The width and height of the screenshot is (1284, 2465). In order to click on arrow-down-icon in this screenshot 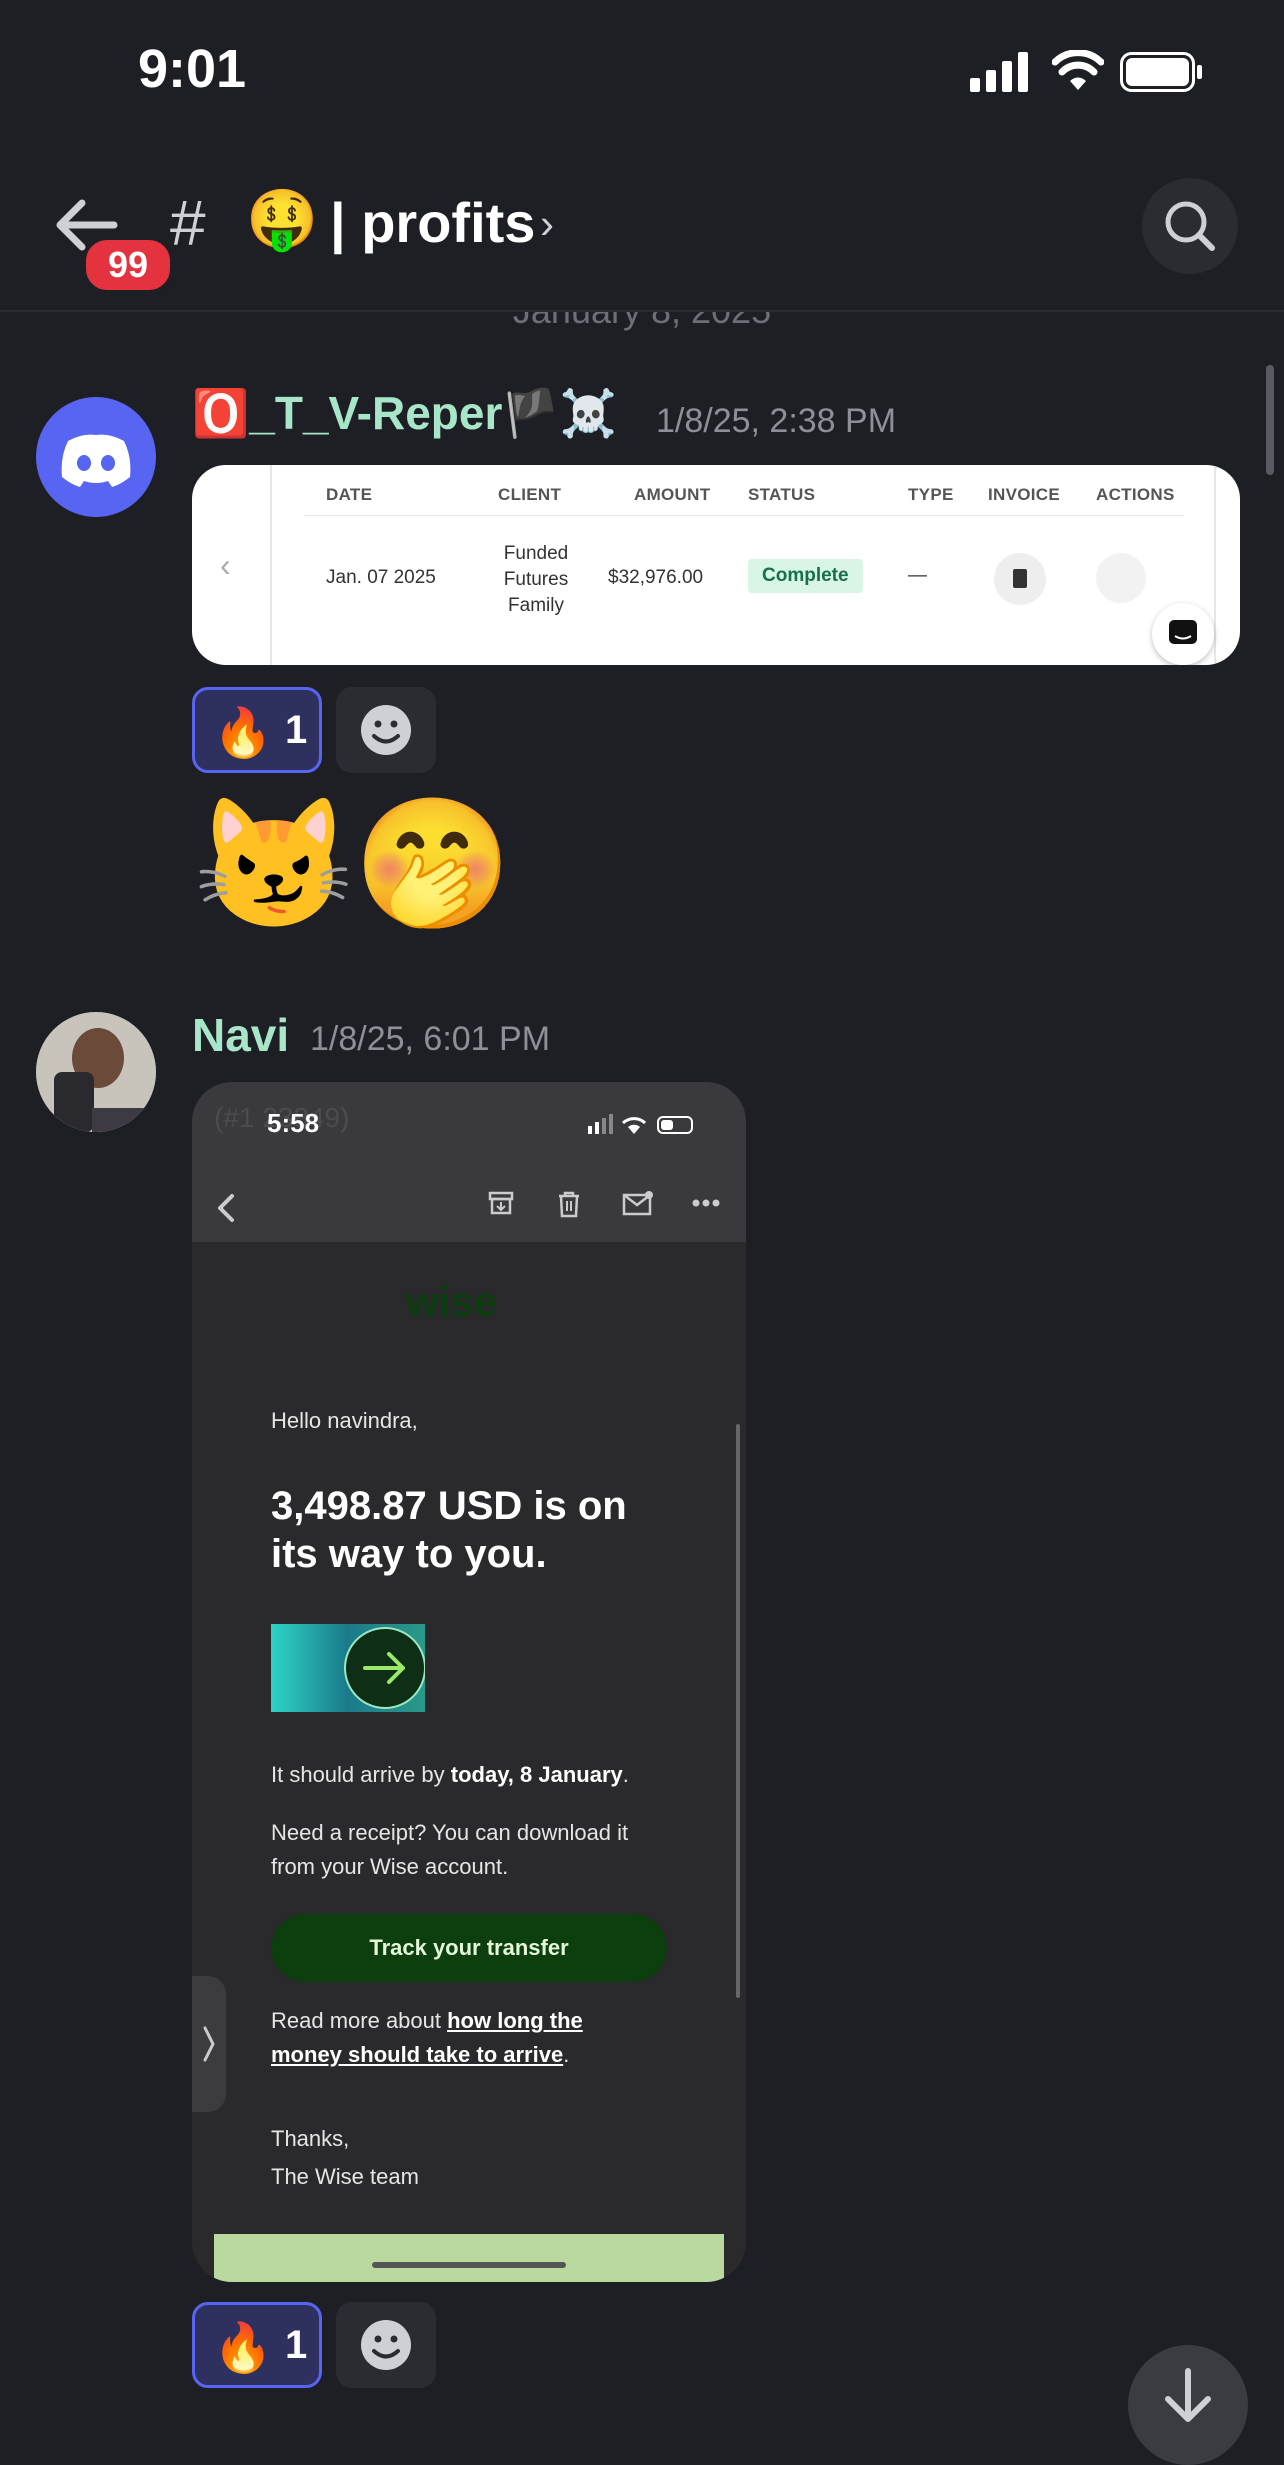, I will do `click(1188, 2395)`.